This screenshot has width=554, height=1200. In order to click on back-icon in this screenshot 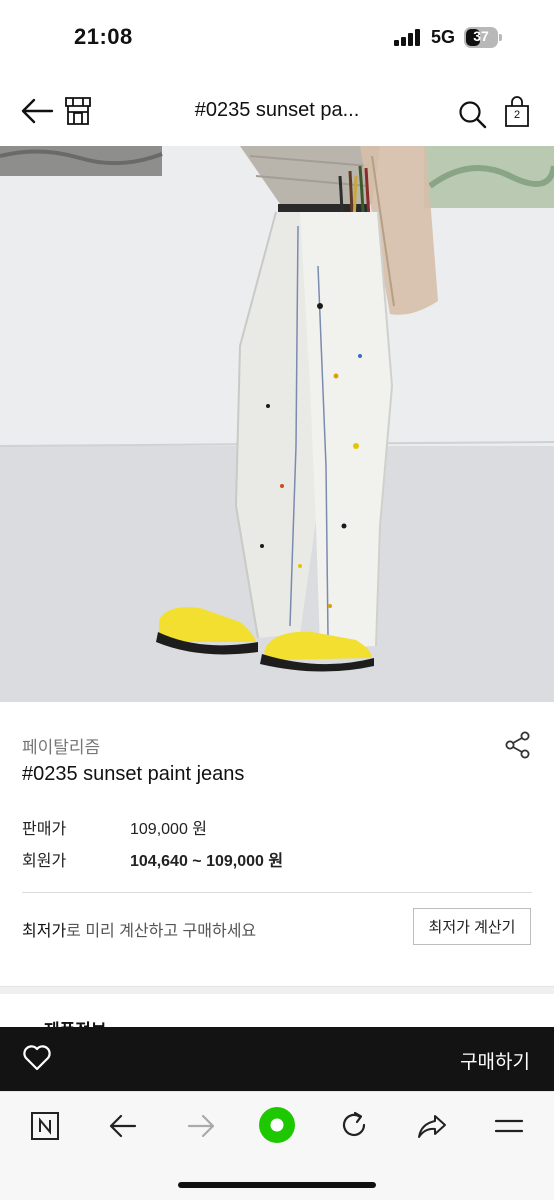, I will do `click(123, 1126)`.